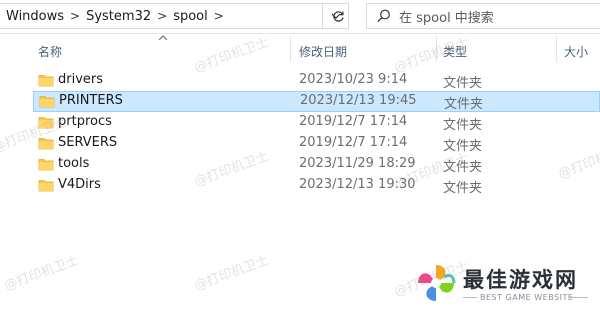 Image resolution: width=600 pixels, height=309 pixels. Describe the element at coordinates (527, 297) in the screenshot. I see `logo-subtitle: BEST GAME WEBSITE` at that location.